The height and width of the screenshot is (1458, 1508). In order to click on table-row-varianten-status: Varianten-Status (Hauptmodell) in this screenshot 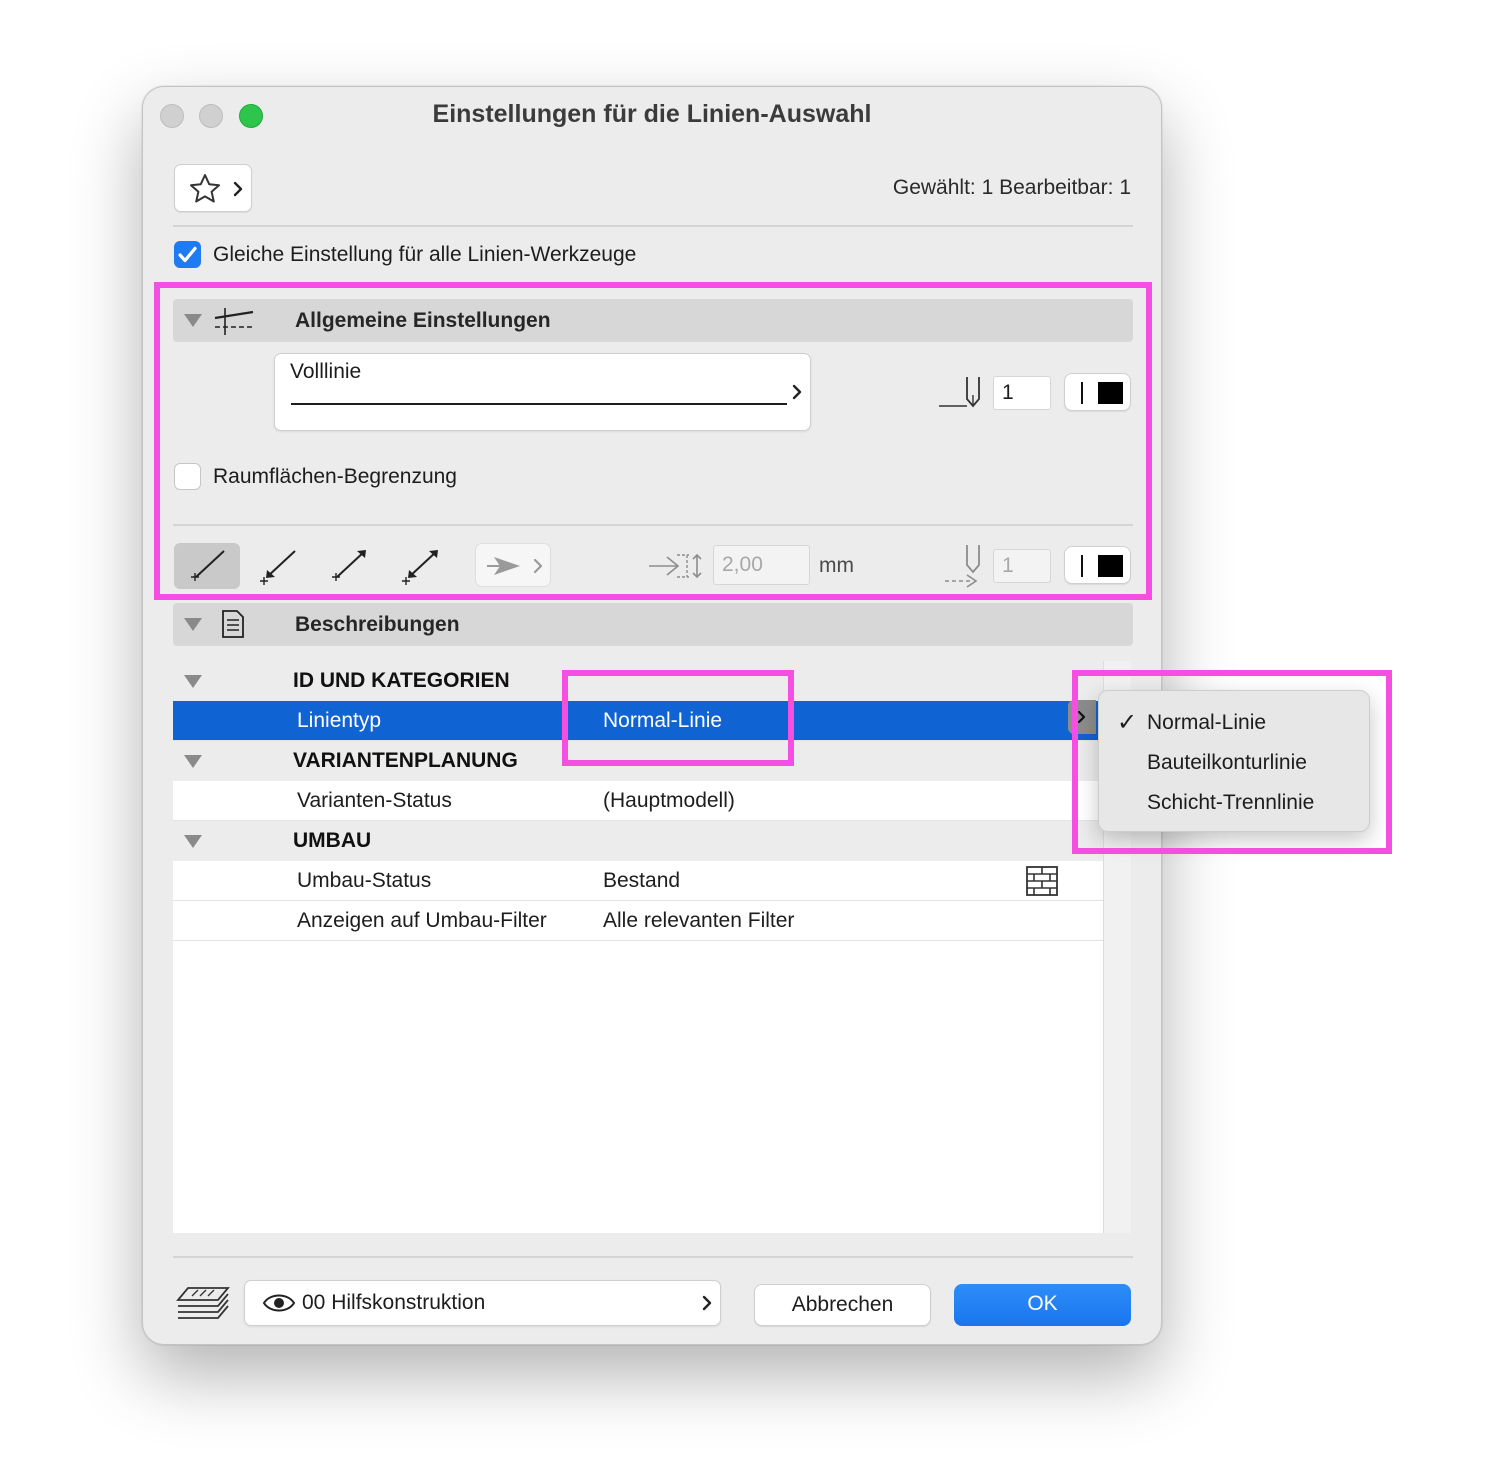, I will do `click(638, 801)`.